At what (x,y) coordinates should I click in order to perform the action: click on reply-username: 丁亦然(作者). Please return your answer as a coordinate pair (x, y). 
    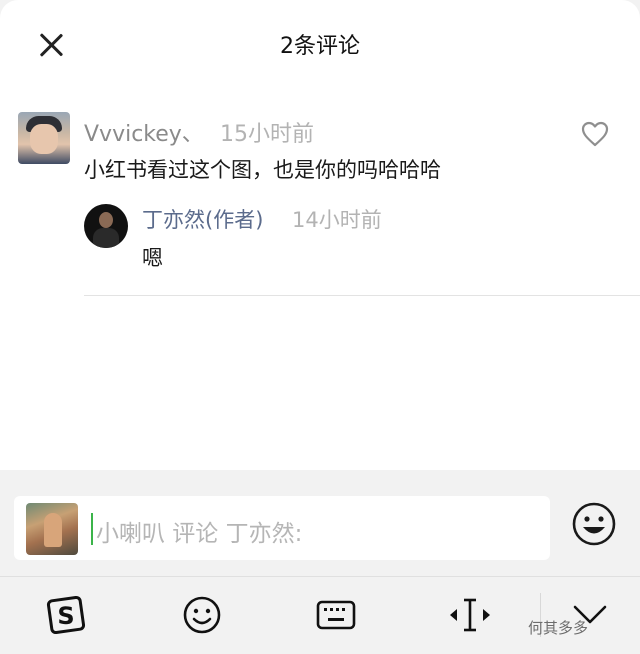
    Looking at the image, I should click on (202, 219).